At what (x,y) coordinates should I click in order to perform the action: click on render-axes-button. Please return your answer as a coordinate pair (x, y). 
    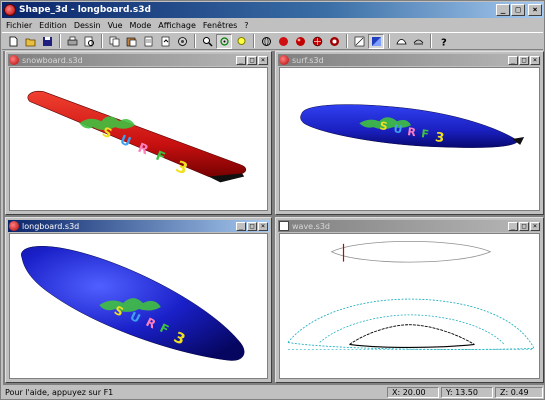
    Looking at the image, I should click on (334, 41).